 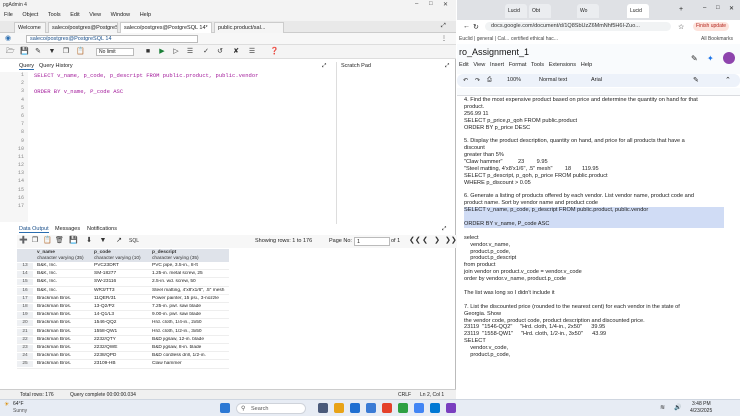 I want to click on close-icon: ✕, so click(x=445, y=4).